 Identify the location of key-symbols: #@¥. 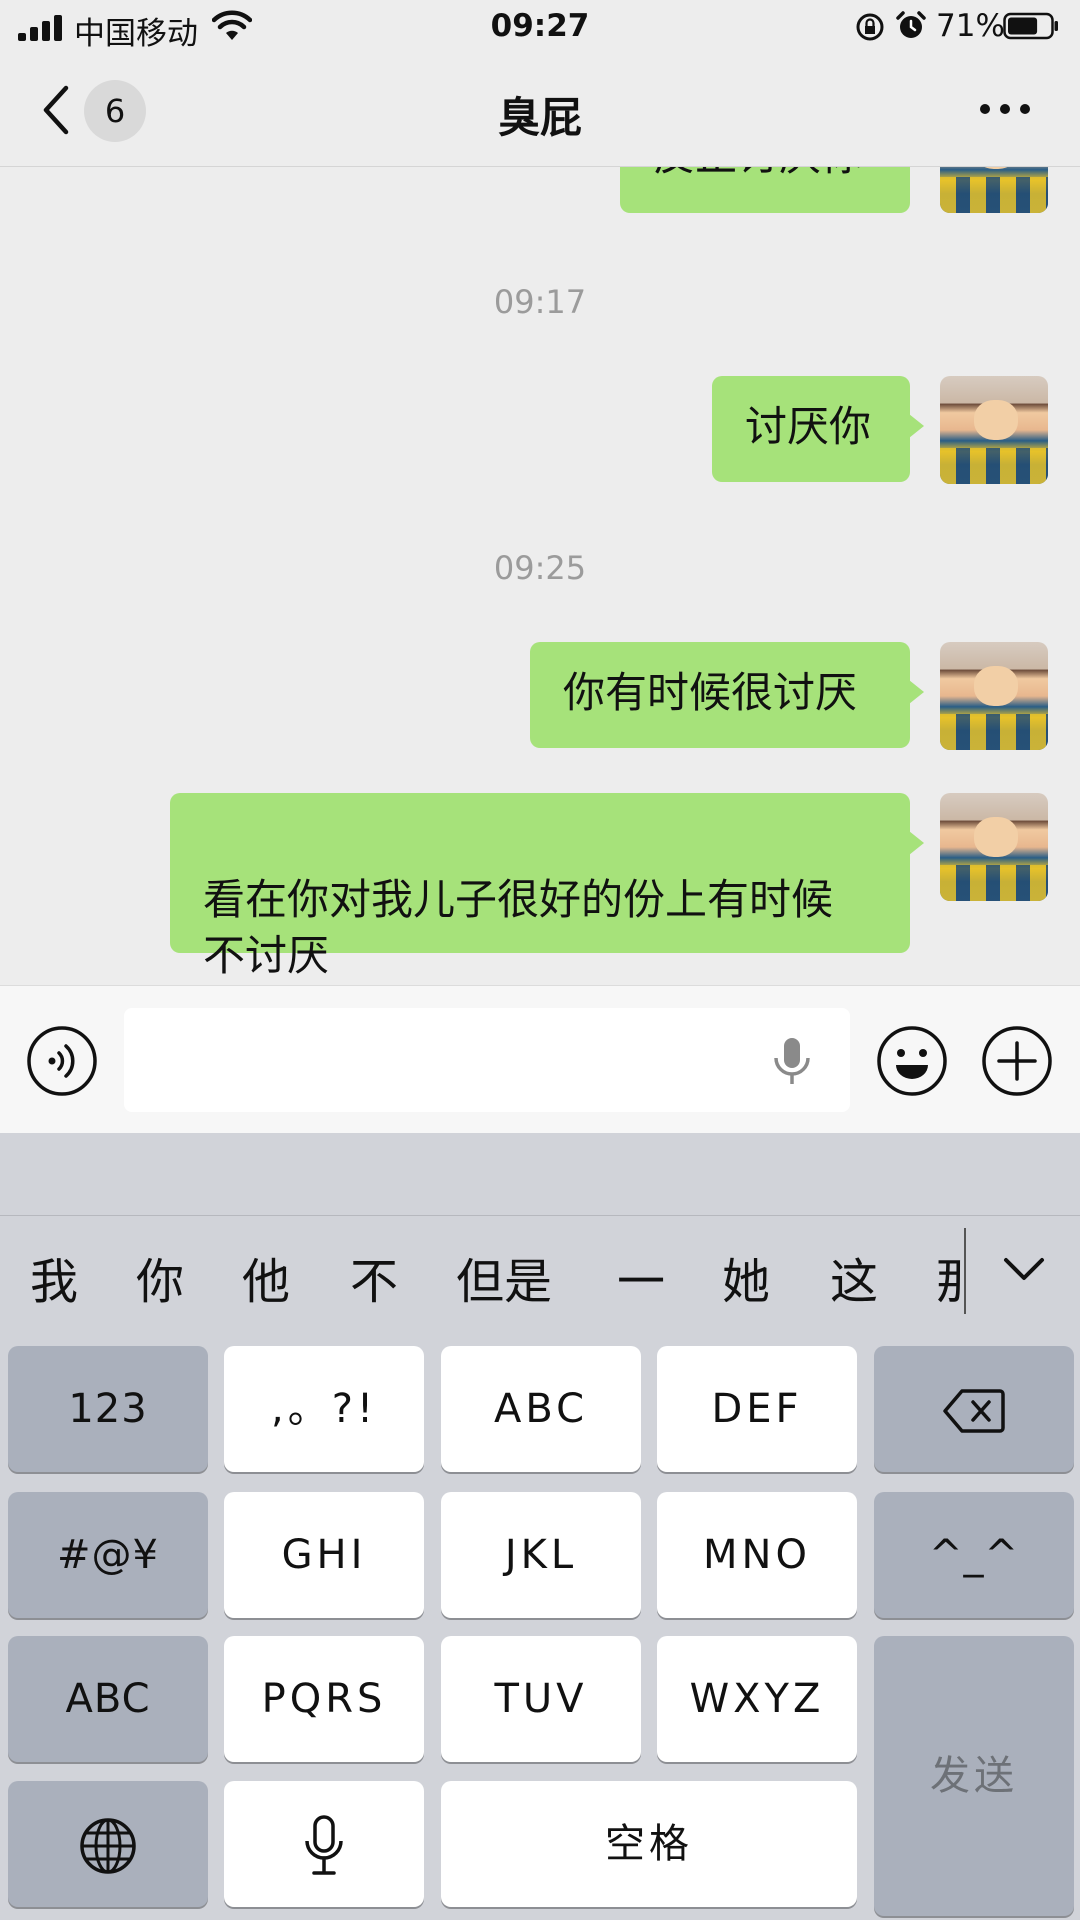
(108, 1555).